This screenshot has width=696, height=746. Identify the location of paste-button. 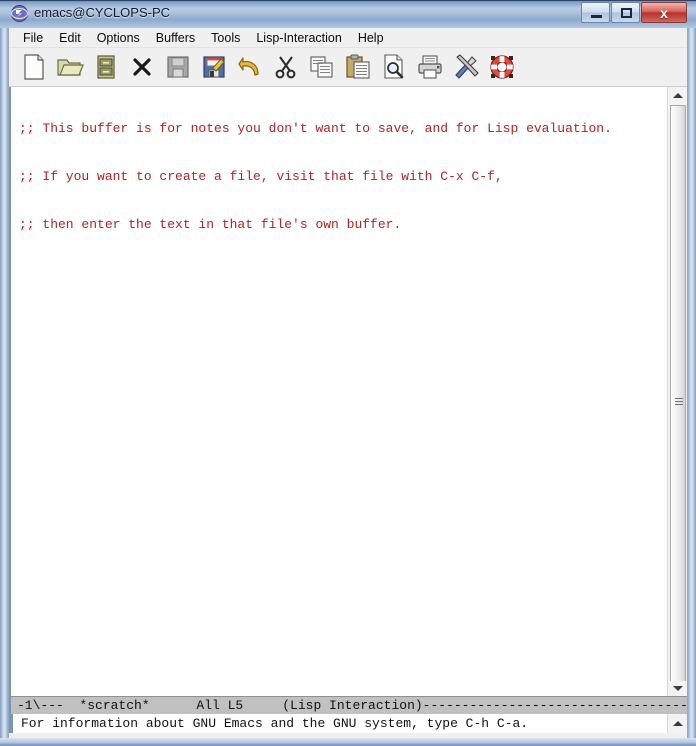
(358, 67).